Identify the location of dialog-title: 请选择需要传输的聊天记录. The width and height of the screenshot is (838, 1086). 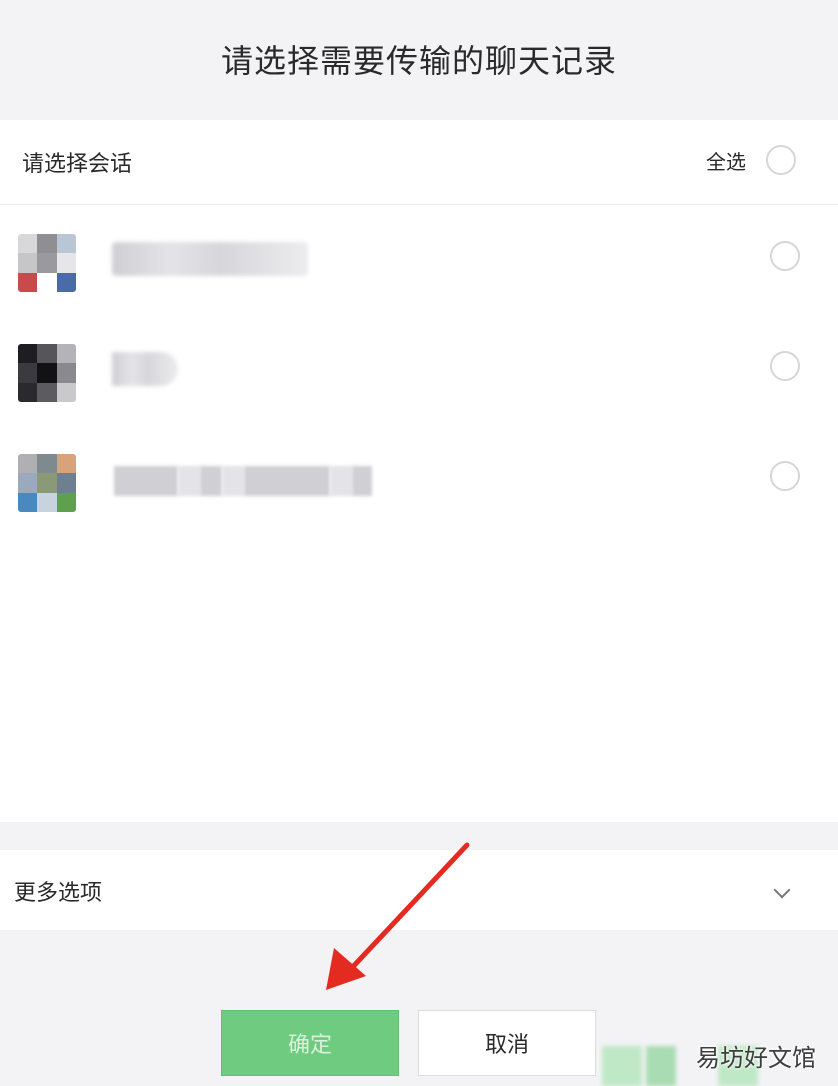
(418, 61).